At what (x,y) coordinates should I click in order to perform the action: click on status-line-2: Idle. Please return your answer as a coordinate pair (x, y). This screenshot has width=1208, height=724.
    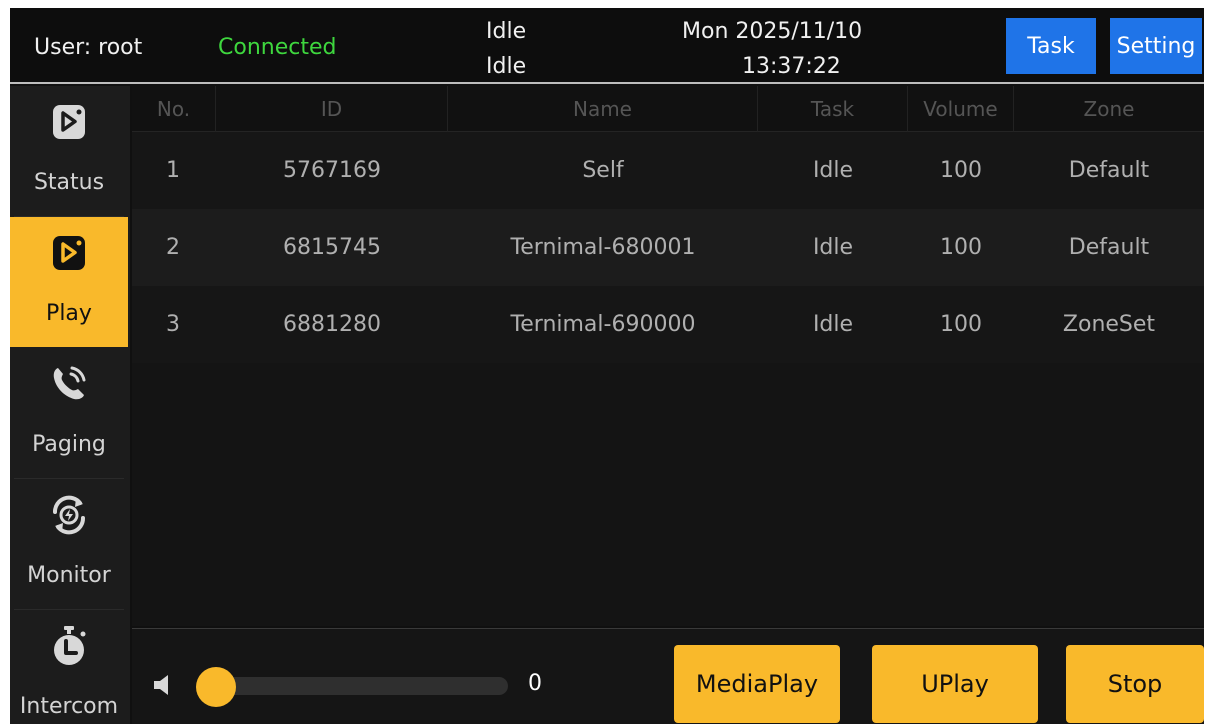
    Looking at the image, I should click on (506, 66).